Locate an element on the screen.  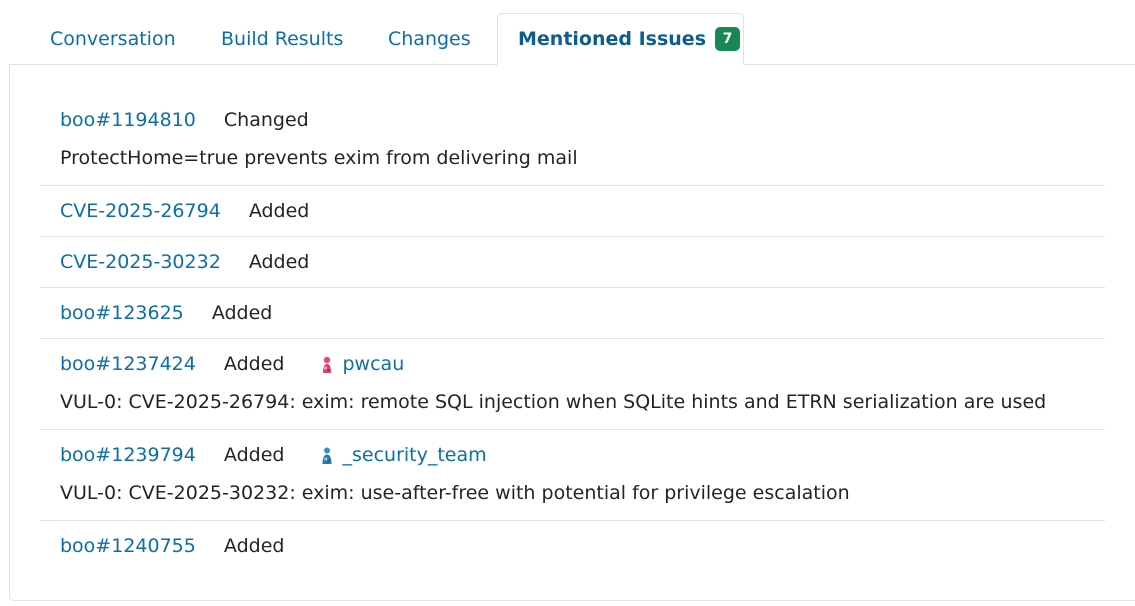
issue-header: boo#1194810 Changed is located at coordinates (184, 120).